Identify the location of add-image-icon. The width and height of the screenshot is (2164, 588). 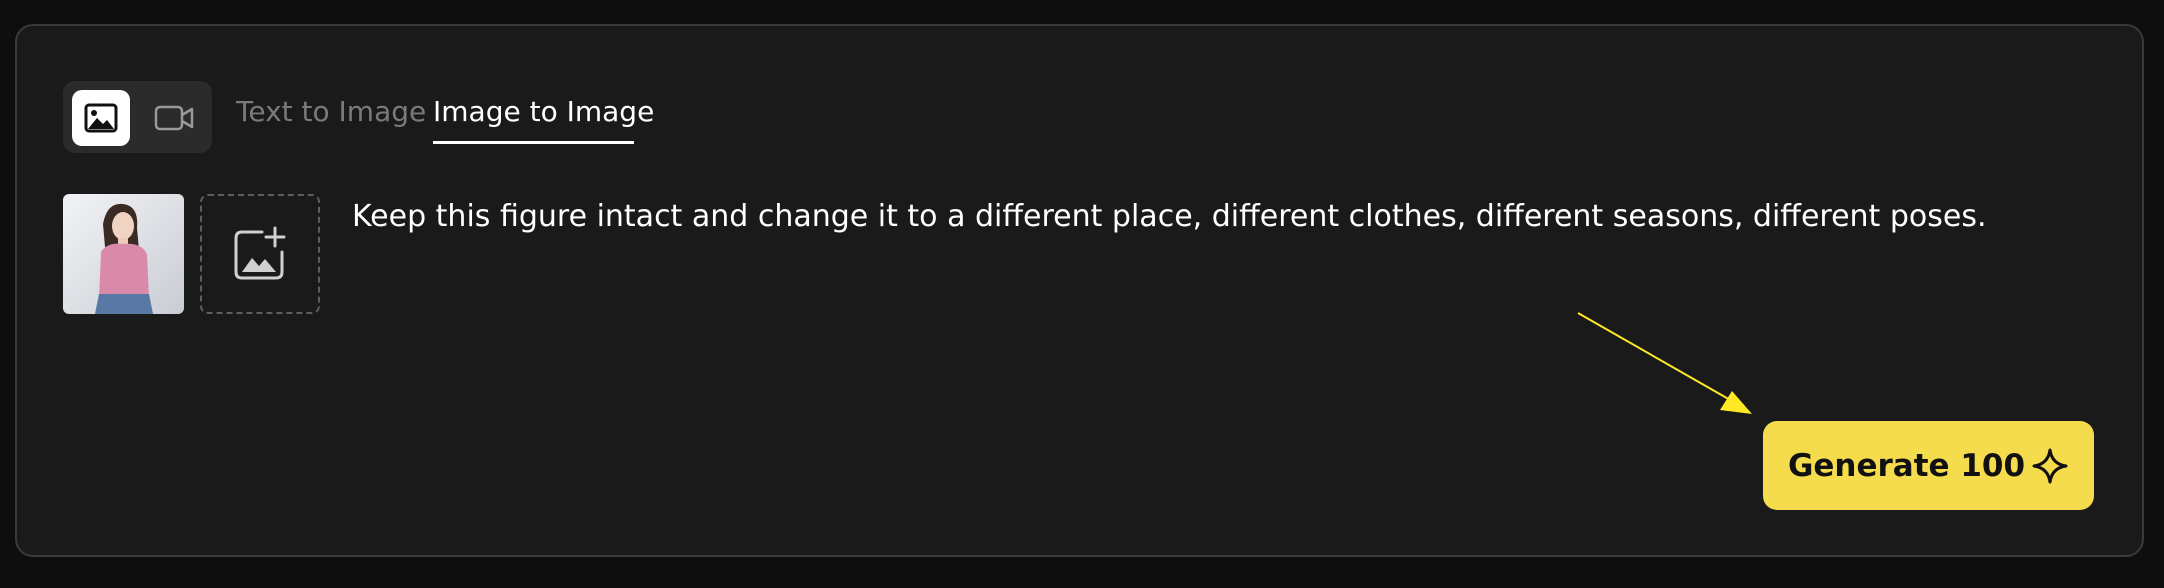
(260, 253).